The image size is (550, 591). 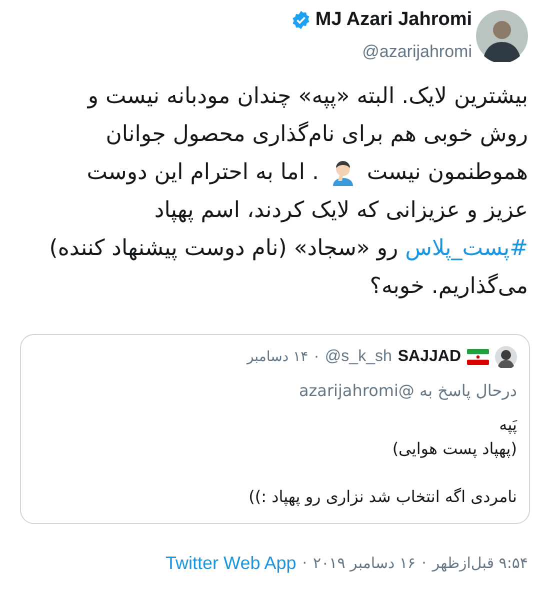 What do you see at coordinates (382, 497) in the screenshot?
I see `quoted-tweet-line: نامردی اگه انتخاب شد نزاری رو پهپاد :))` at bounding box center [382, 497].